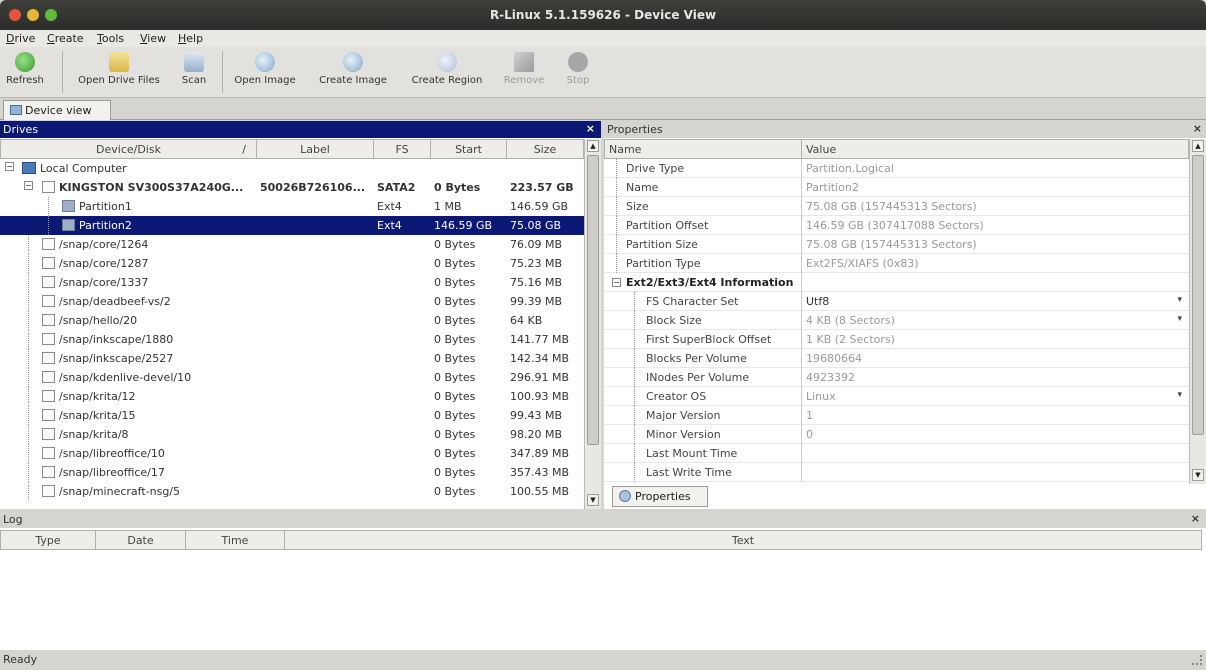 Image resolution: width=1206 pixels, height=670 pixels. What do you see at coordinates (593, 300) in the screenshot?
I see `drives-scrollbar-thumb` at bounding box center [593, 300].